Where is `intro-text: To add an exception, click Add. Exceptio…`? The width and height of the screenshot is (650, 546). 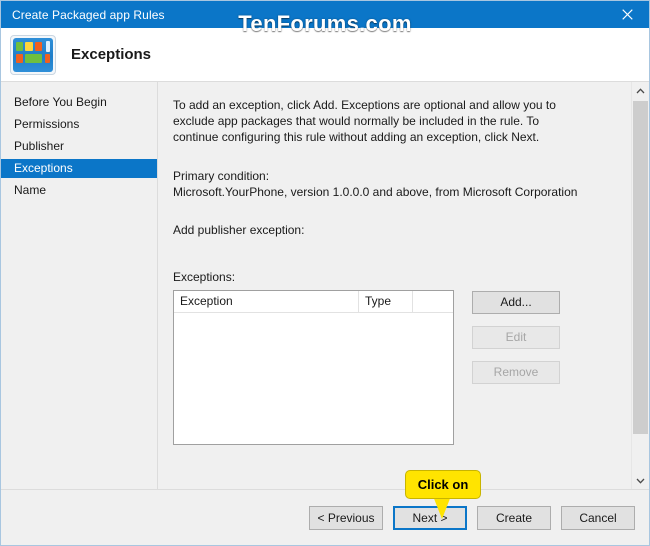 intro-text: To add an exception, click Add. Exceptio… is located at coordinates (364, 121).